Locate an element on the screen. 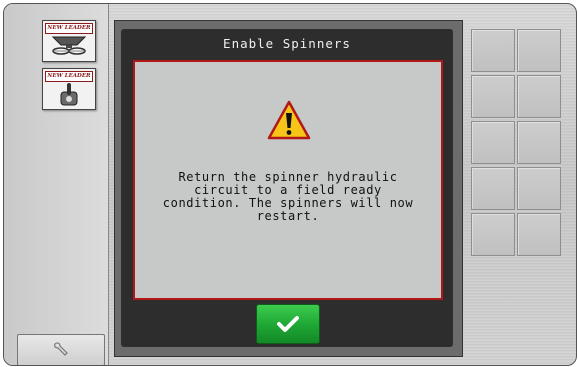  confirm-button is located at coordinates (288, 324).